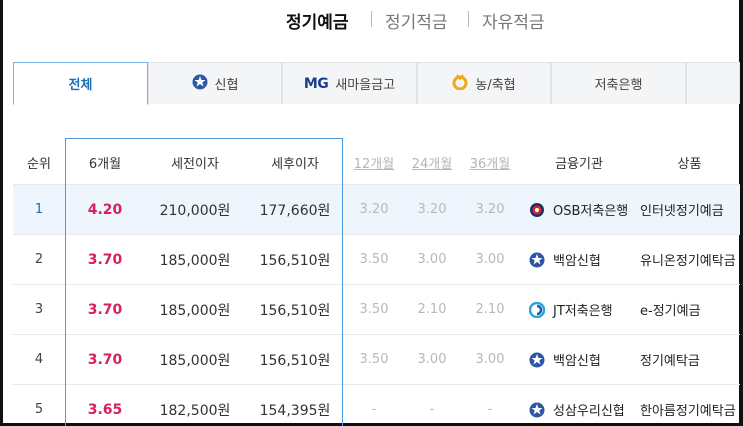 This screenshot has height=426, width=743. What do you see at coordinates (690, 359) in the screenshot?
I see `cell-product-link: 정기예탁금` at bounding box center [690, 359].